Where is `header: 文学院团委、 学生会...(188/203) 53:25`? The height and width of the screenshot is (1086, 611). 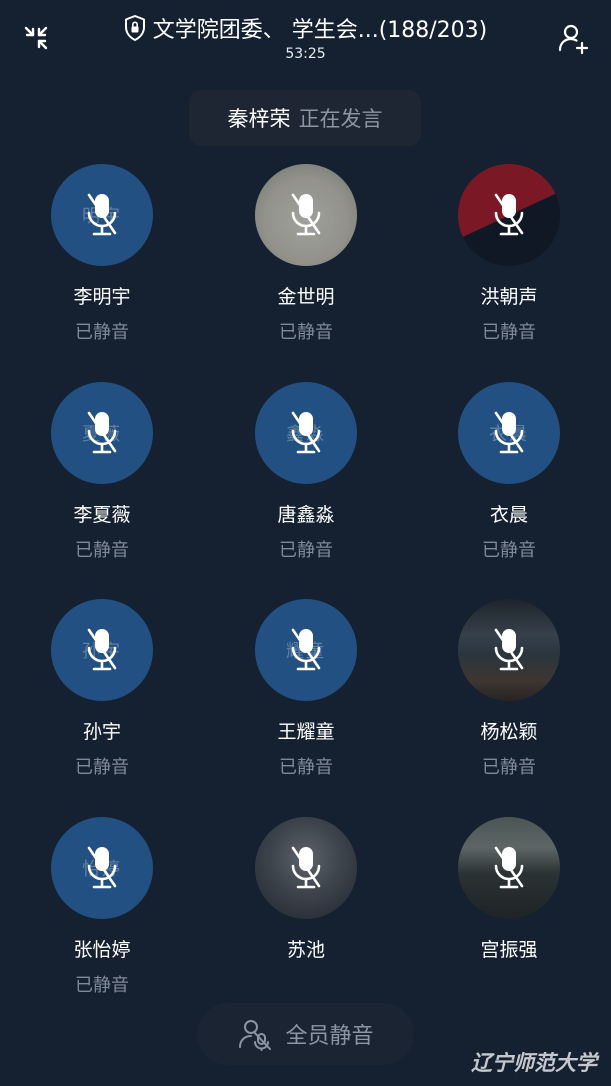
header: 文学院团委、 学生会...(188/203) 53:25 is located at coordinates (305, 40).